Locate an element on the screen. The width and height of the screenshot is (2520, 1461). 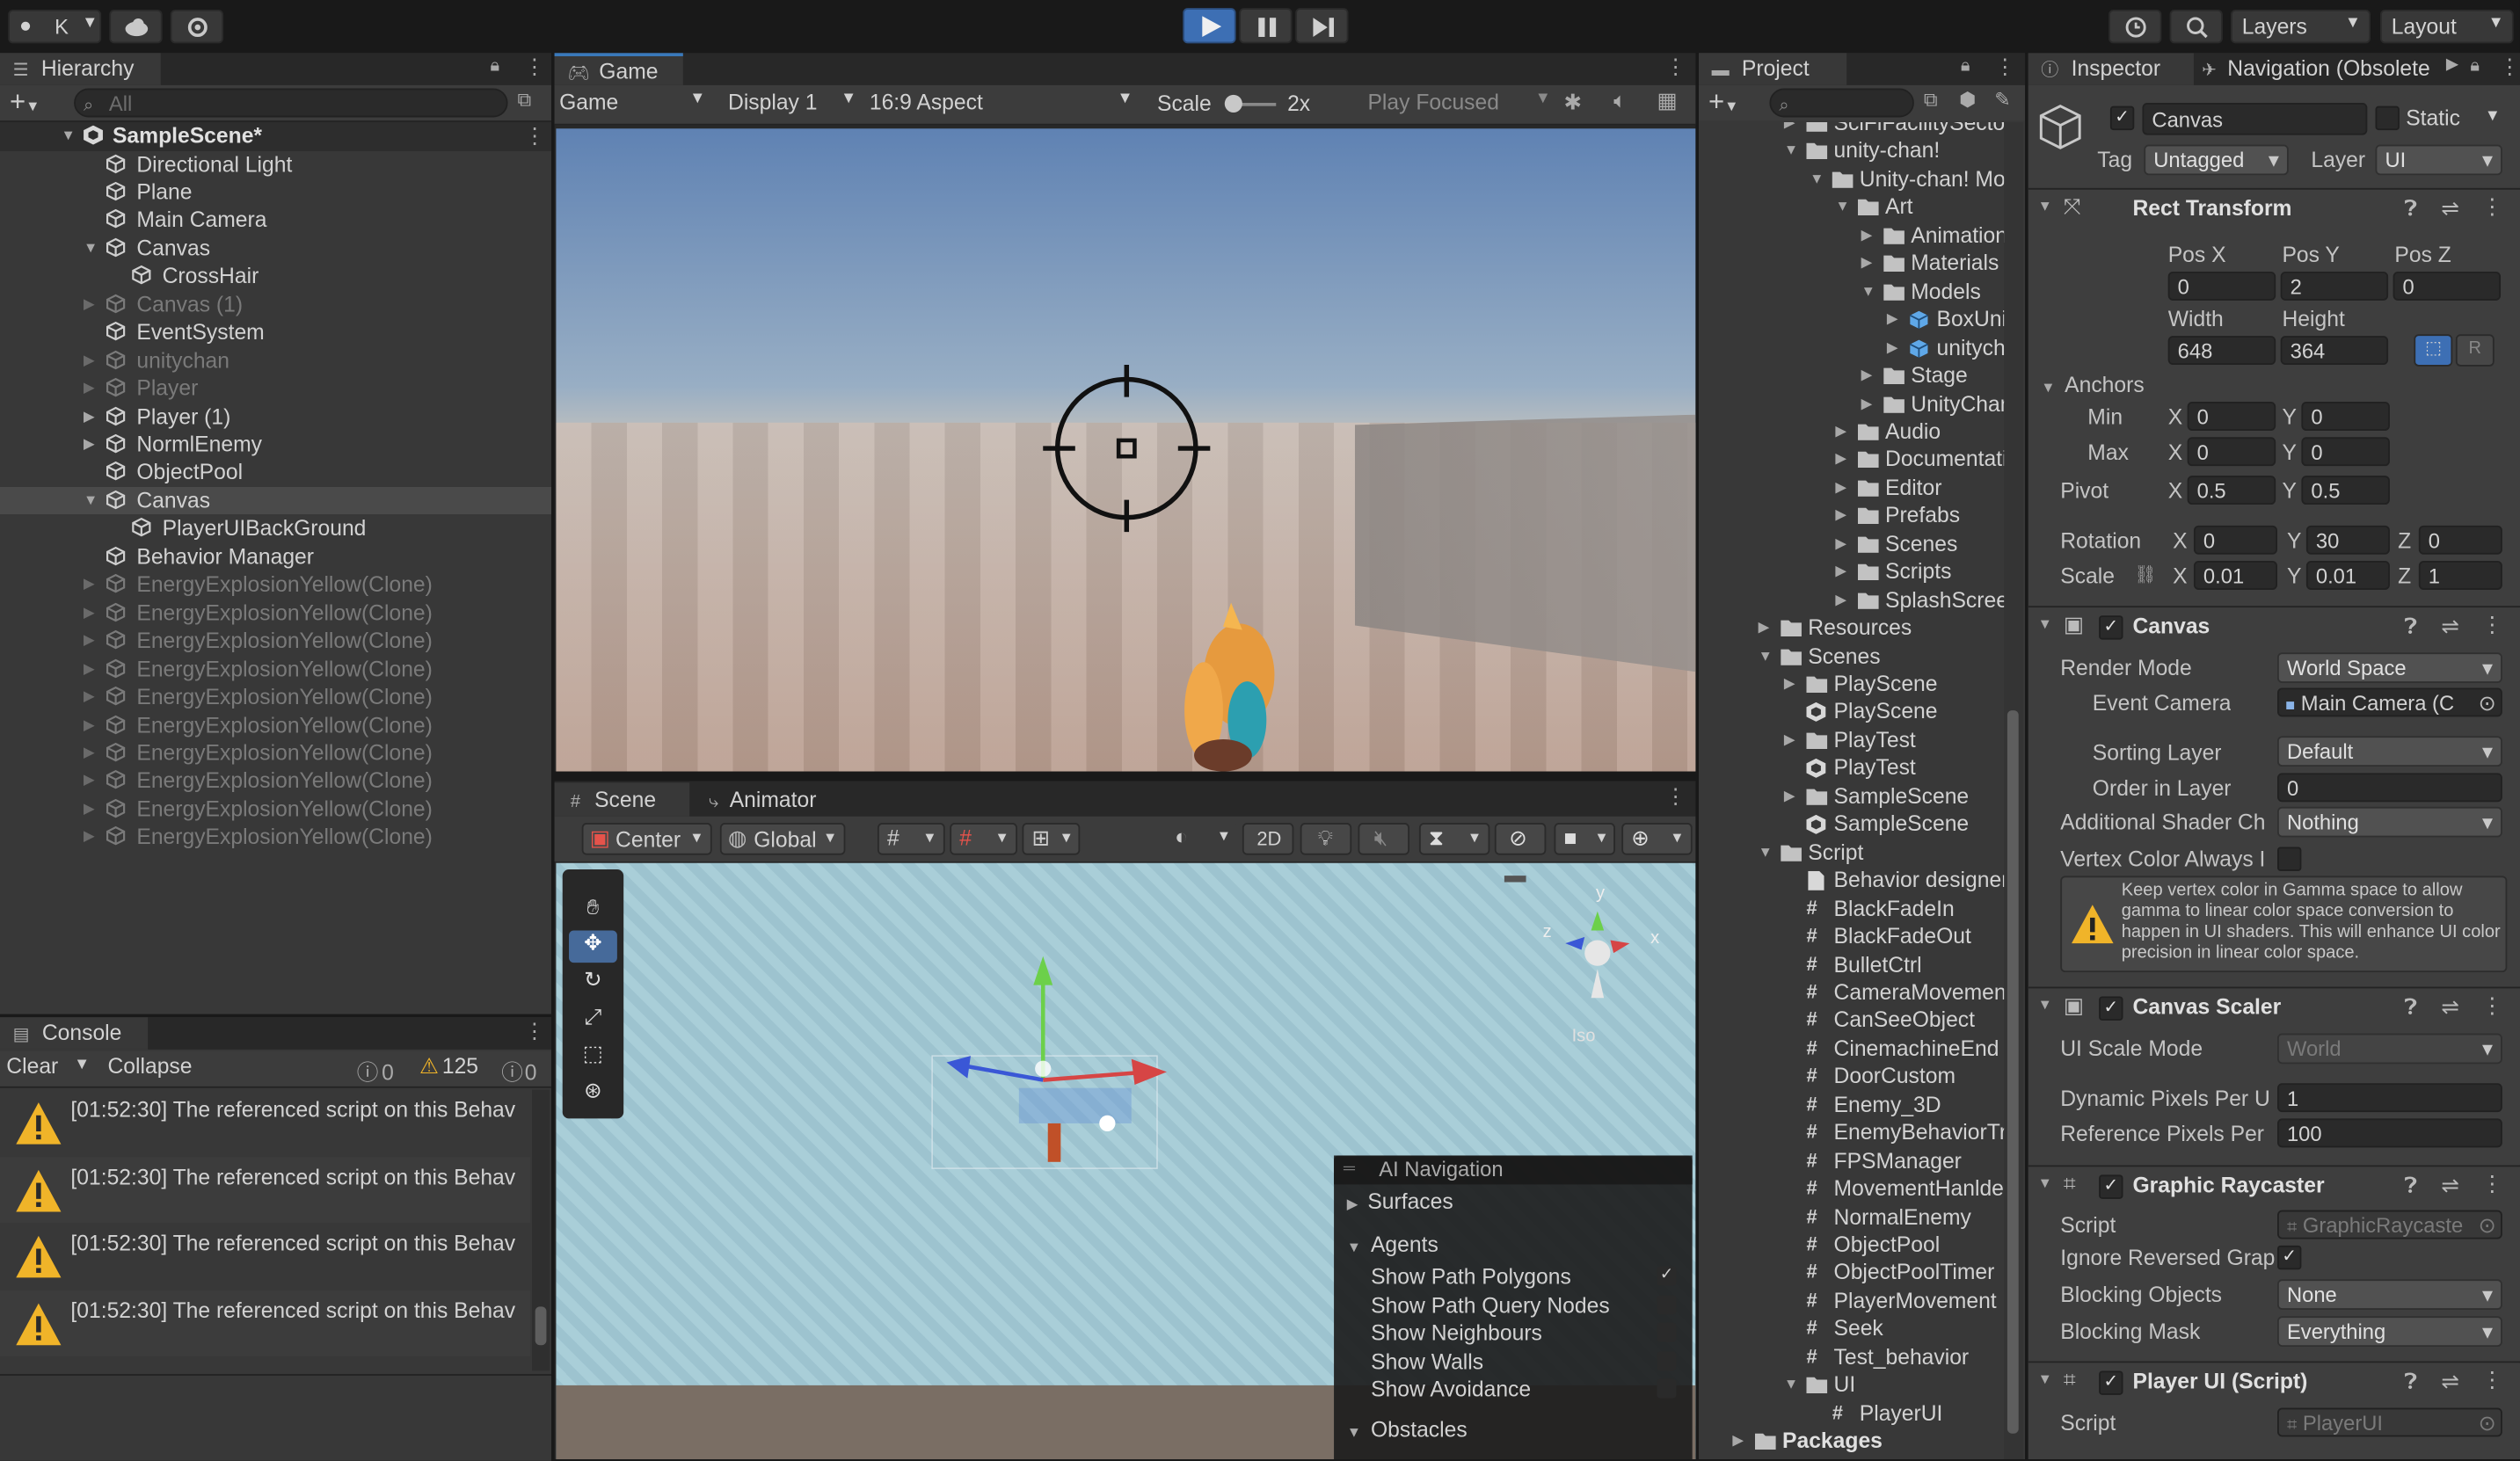
anchor-min-y-field: 0 is located at coordinates (2345, 416).